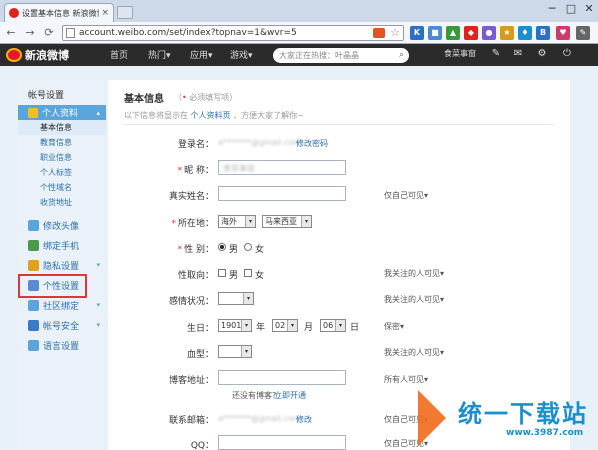  What do you see at coordinates (282, 167) in the screenshot?
I see `nickname-field: 食菜事窗` at bounding box center [282, 167].